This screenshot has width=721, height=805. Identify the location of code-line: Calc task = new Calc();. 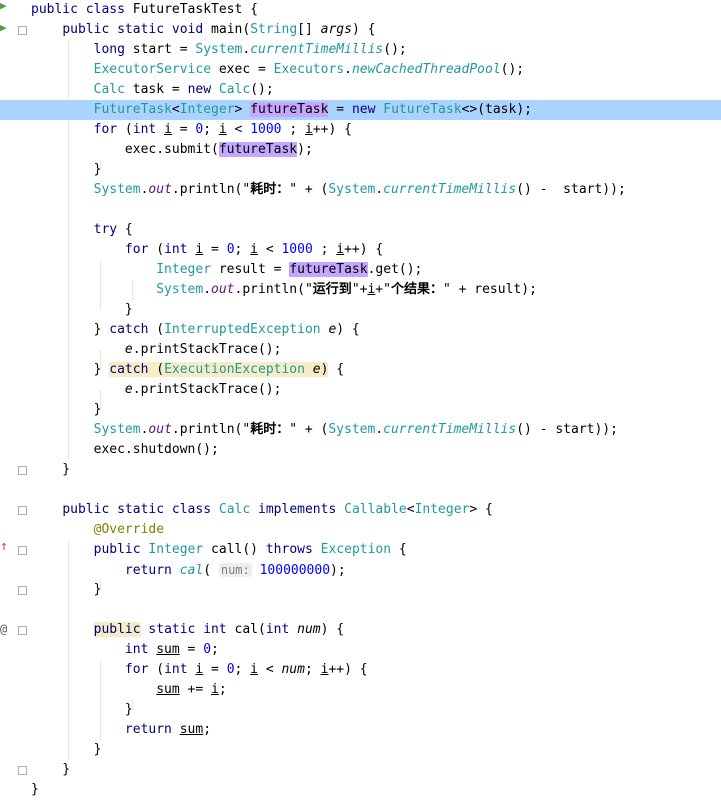
(360, 90).